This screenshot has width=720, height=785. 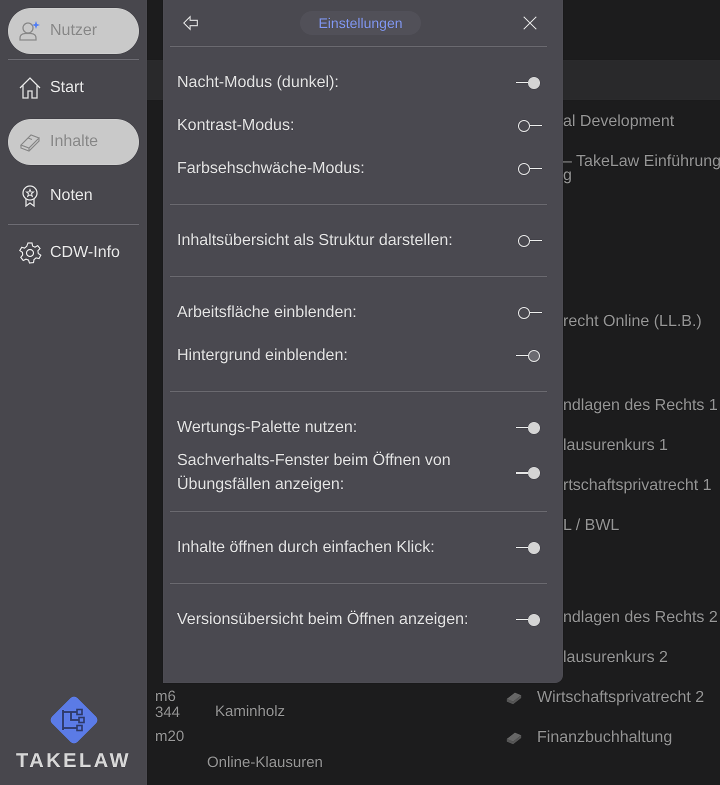 I want to click on setting-label: Kontrast-Modus:, so click(x=235, y=126).